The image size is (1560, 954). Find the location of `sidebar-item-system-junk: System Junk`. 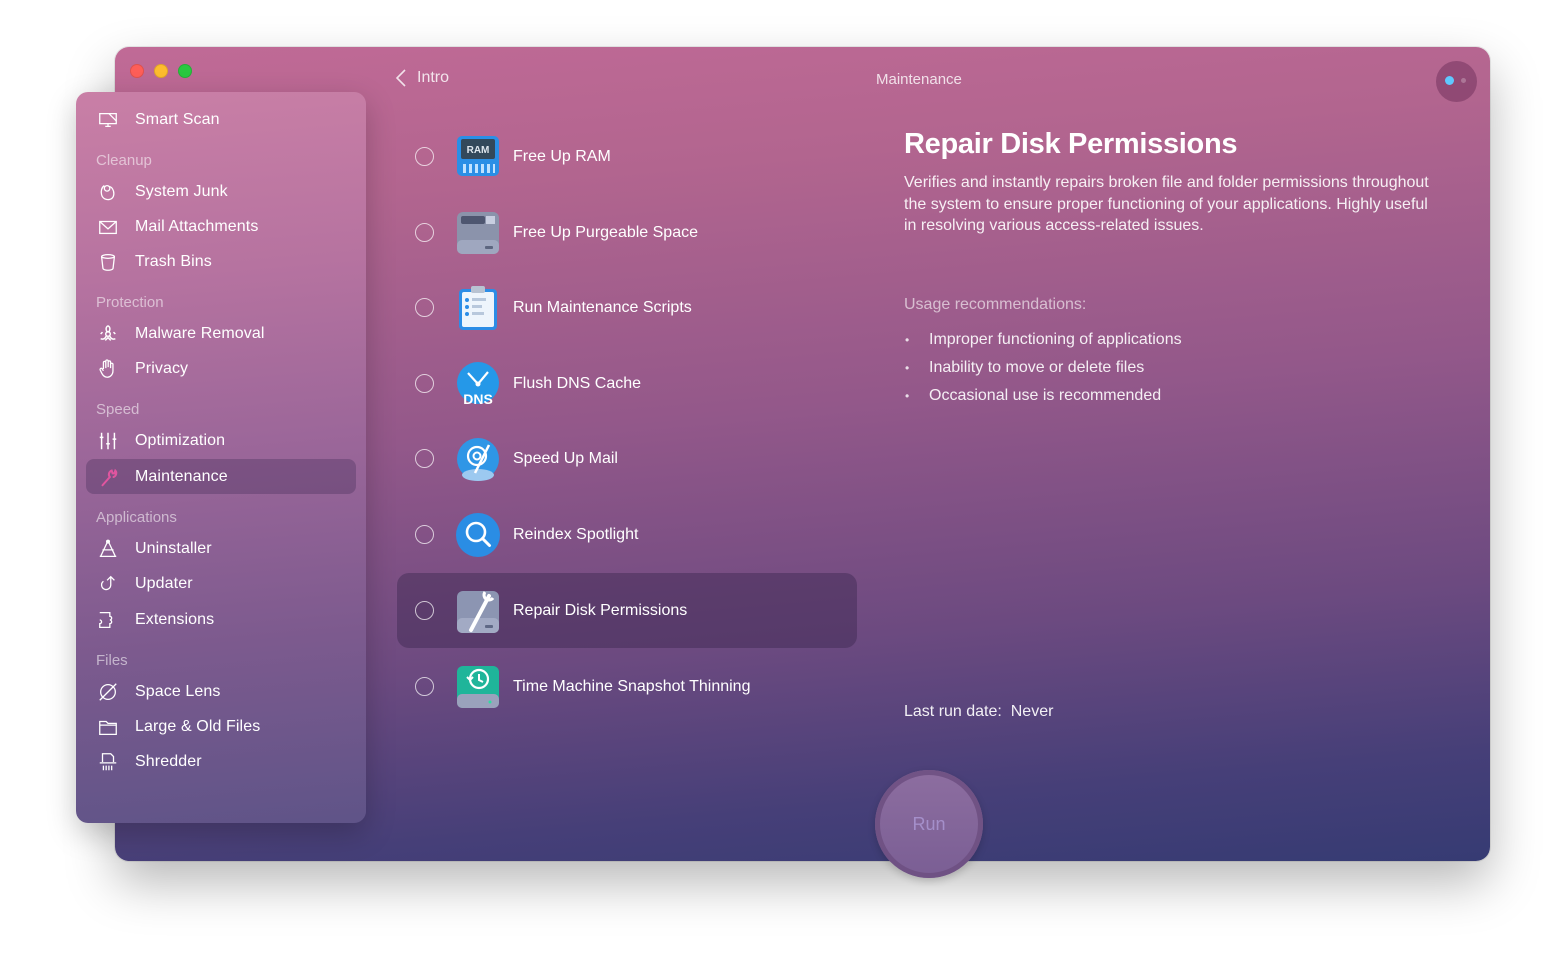

sidebar-item-system-junk: System Junk is located at coordinates (221, 191).